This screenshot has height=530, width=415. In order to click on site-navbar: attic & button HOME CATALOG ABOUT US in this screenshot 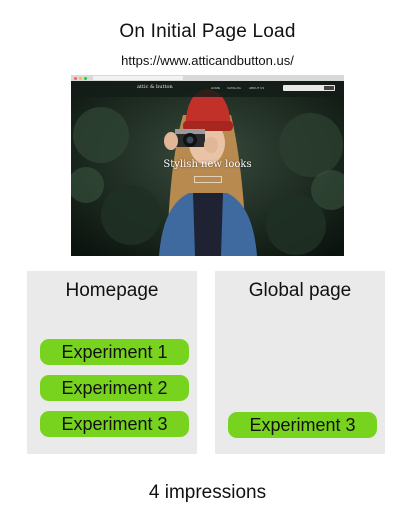, I will do `click(207, 89)`.